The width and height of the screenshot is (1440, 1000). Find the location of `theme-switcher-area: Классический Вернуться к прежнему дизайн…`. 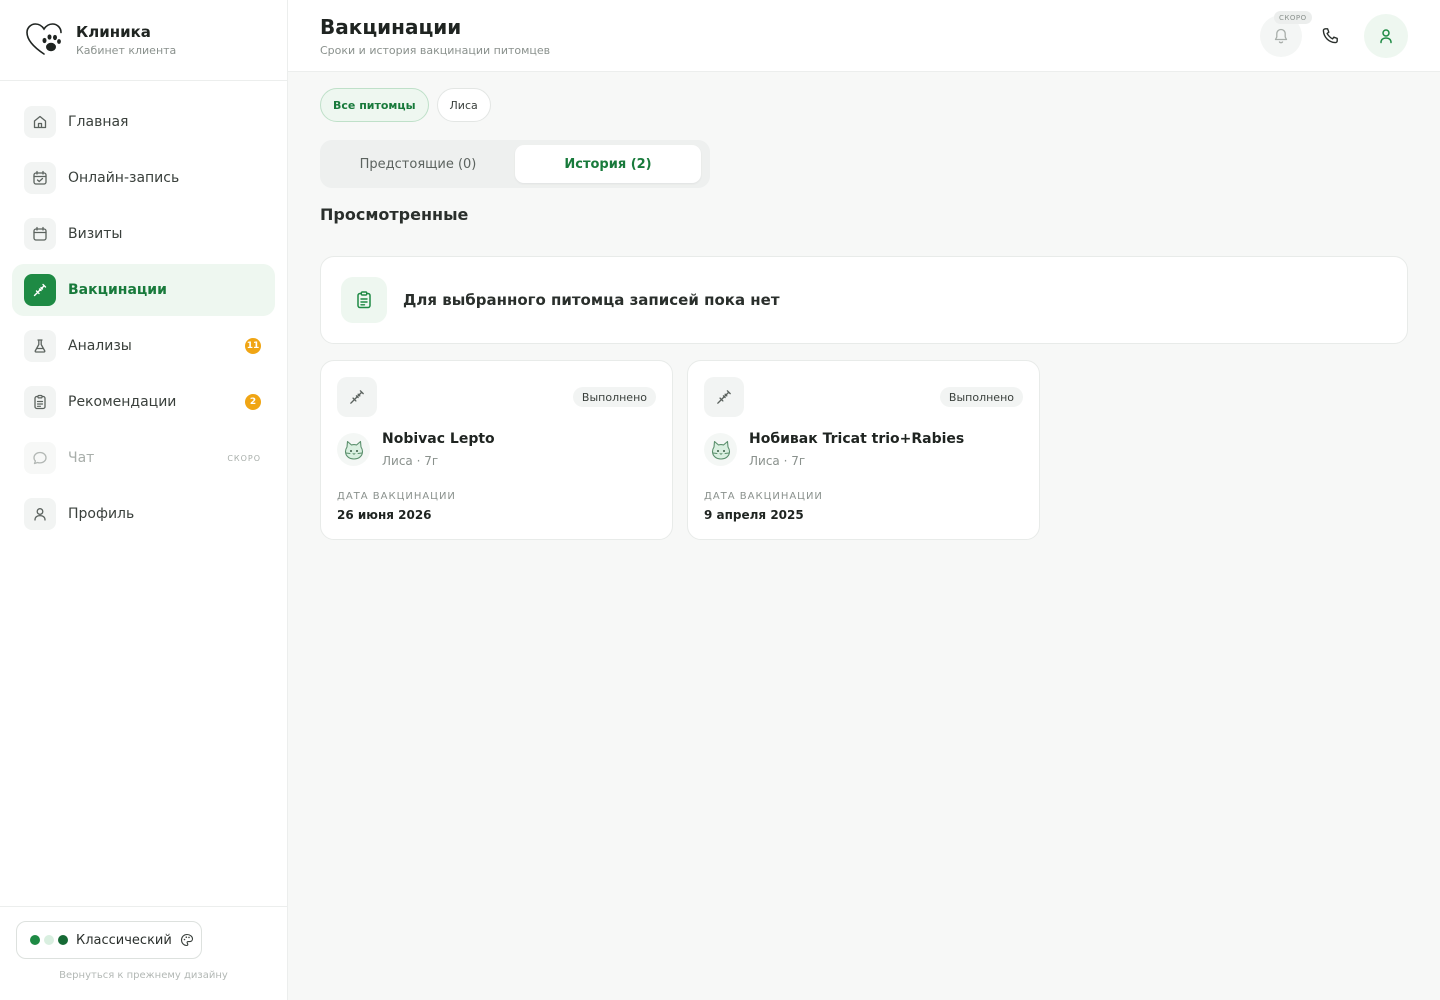

theme-switcher-area: Классический Вернуться к прежнему дизайн… is located at coordinates (143, 953).